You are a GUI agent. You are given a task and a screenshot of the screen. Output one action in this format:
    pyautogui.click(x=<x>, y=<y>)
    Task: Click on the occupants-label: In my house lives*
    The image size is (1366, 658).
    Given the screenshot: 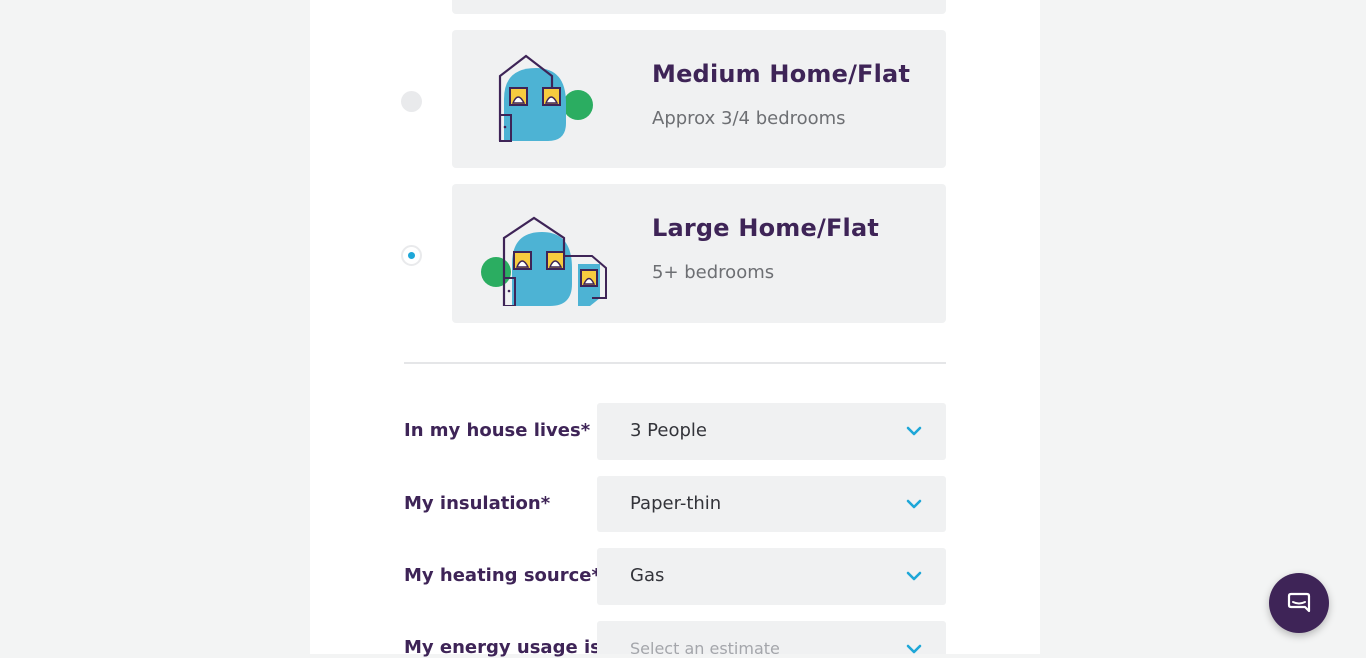 What is the action you would take?
    pyautogui.click(x=497, y=430)
    